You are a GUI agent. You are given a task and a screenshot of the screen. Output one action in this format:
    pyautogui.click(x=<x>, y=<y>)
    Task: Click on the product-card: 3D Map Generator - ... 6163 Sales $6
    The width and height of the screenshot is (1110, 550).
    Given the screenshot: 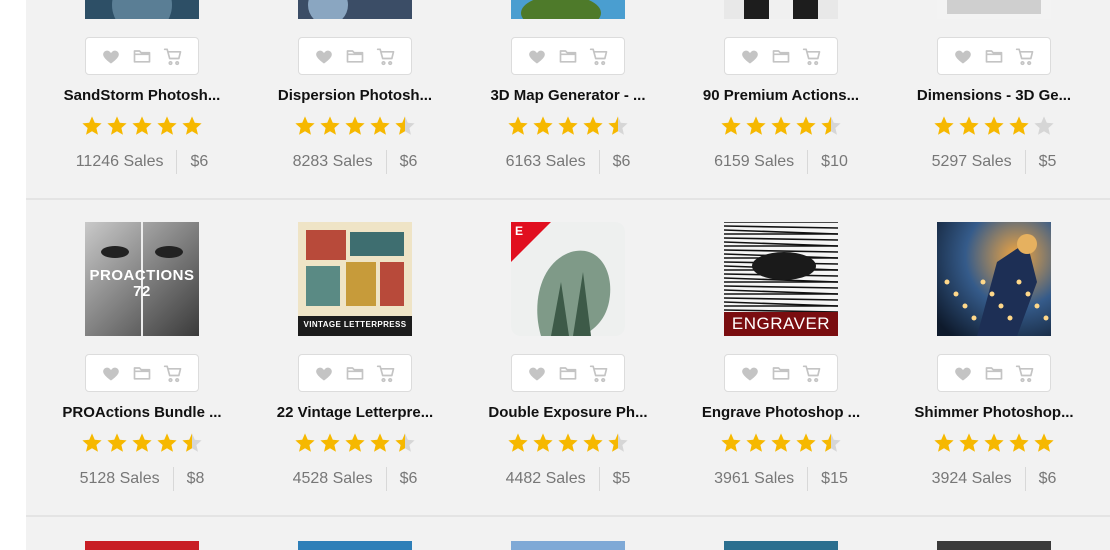 What is the action you would take?
    pyautogui.click(x=568, y=102)
    